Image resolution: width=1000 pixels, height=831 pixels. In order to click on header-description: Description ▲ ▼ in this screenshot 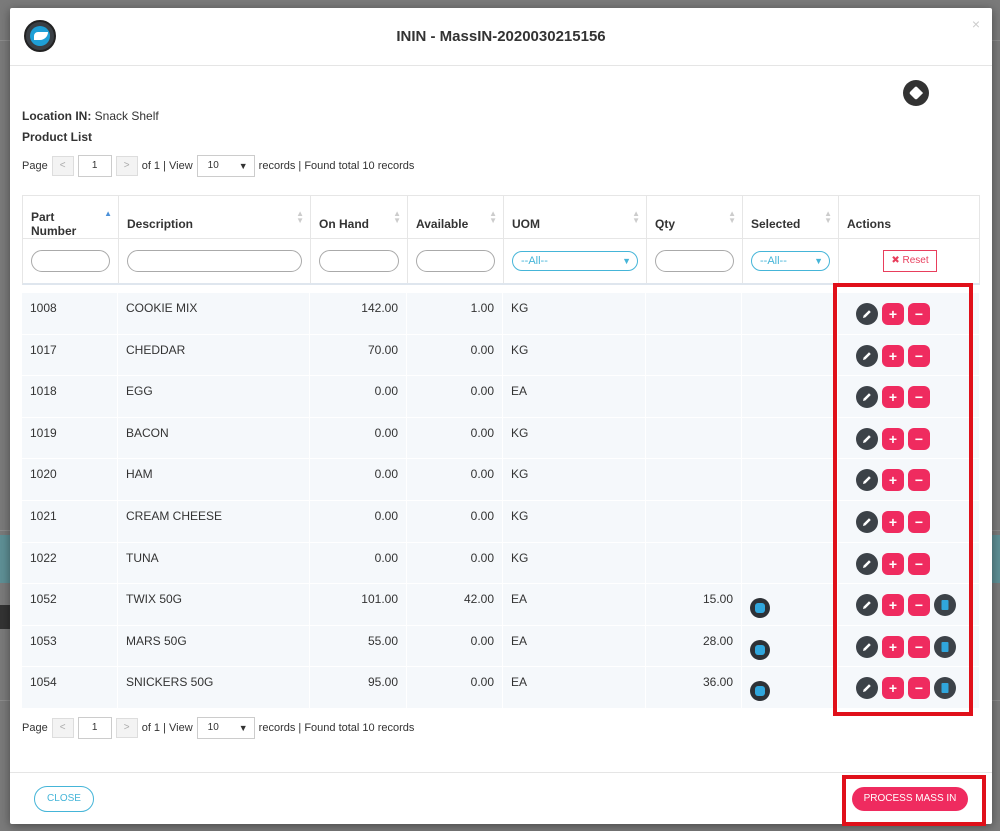, I will do `click(215, 217)`.